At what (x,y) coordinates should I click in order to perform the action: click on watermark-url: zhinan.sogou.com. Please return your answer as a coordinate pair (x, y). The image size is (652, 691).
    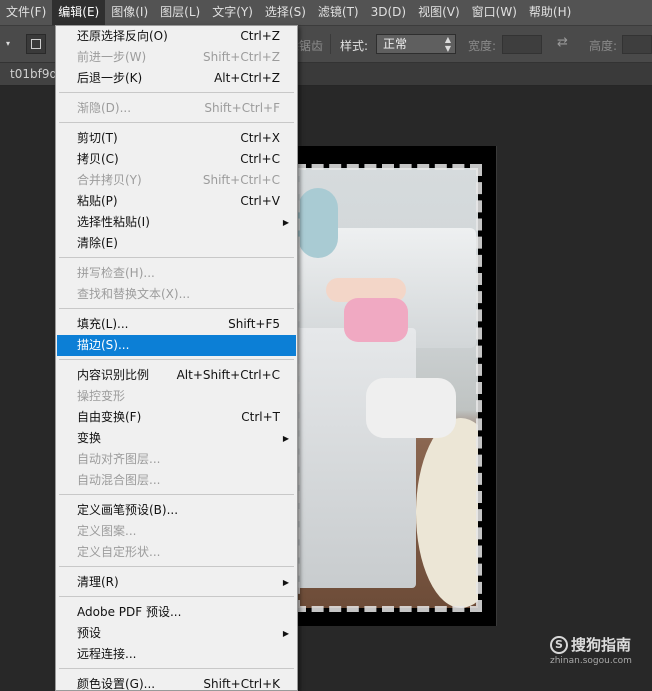
    Looking at the image, I should click on (591, 661).